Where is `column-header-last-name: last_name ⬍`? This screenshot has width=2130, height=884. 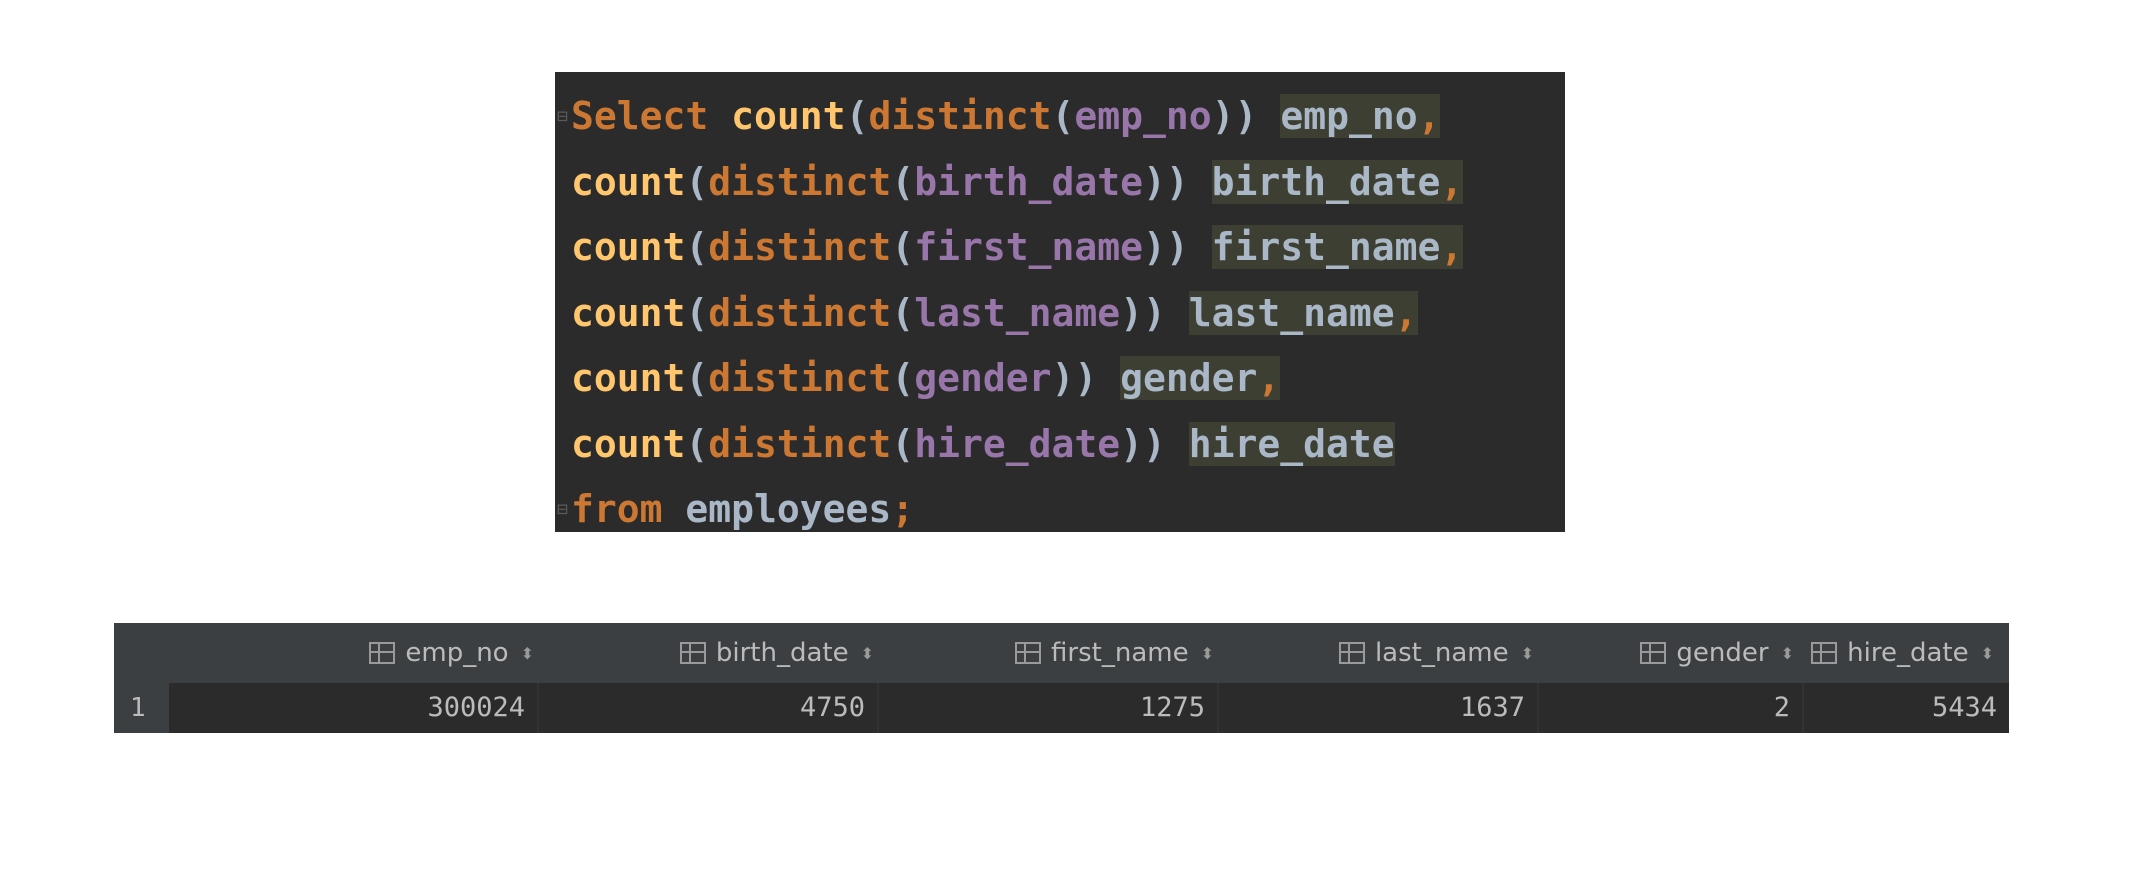
column-header-last-name: last_name ⬍ is located at coordinates (1374, 653).